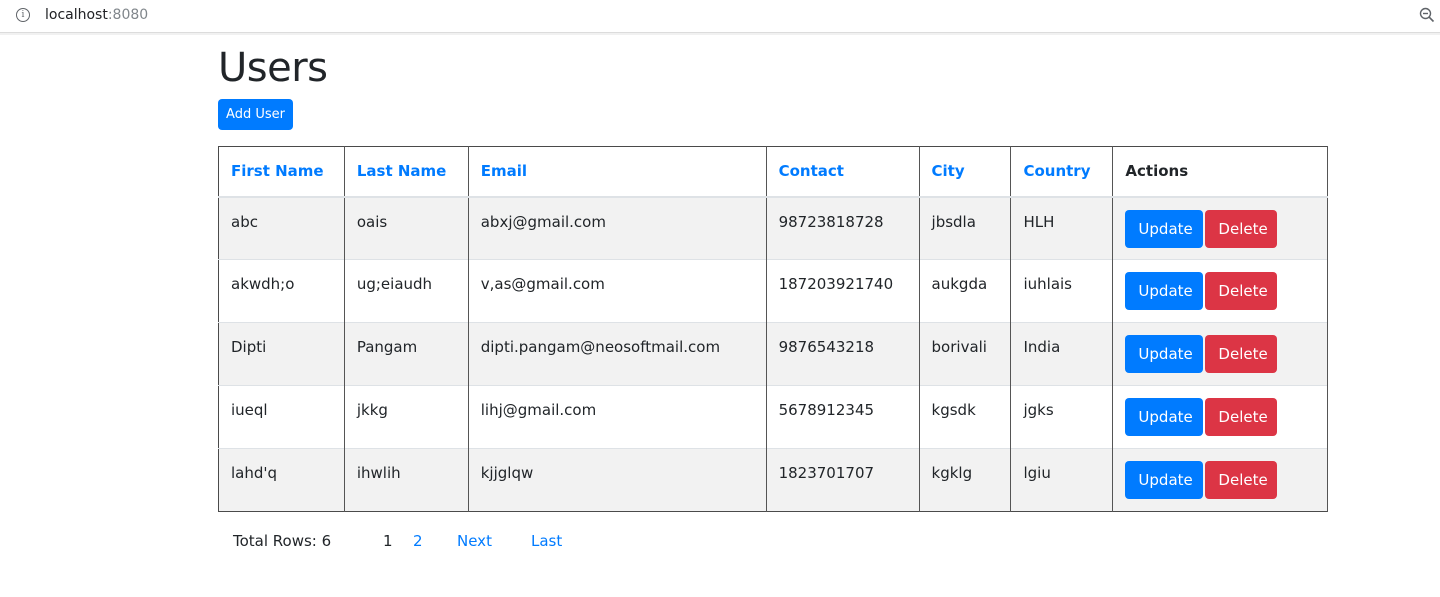  What do you see at coordinates (617, 172) in the screenshot?
I see `header-email: Email` at bounding box center [617, 172].